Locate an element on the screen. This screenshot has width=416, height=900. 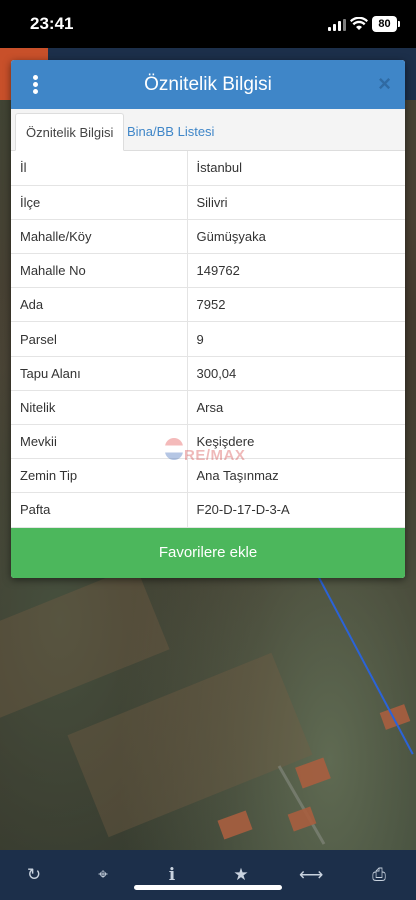
status-bar: 23:41 80 is located at coordinates (208, 24).